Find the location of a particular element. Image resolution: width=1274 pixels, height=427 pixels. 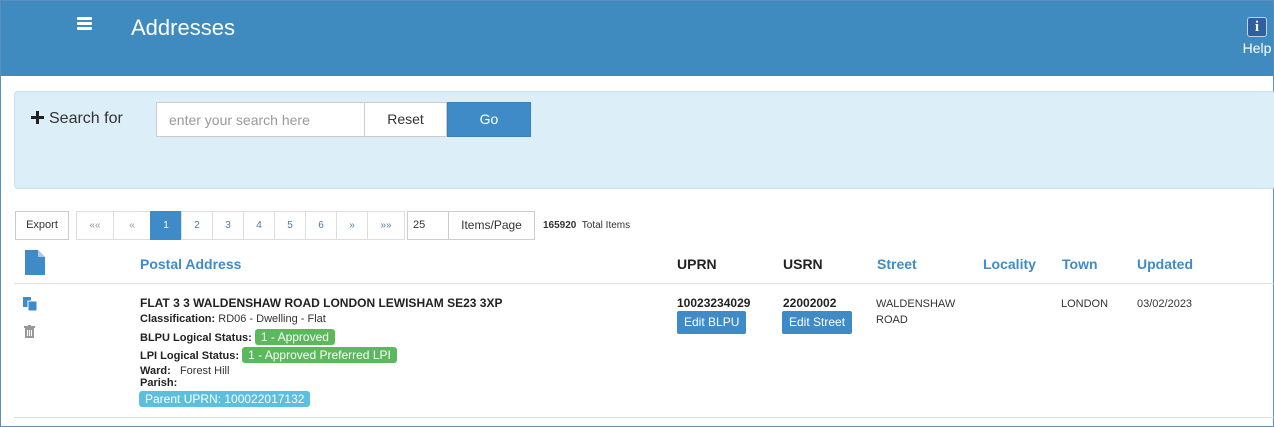

parish-label: Parish: is located at coordinates (159, 383).